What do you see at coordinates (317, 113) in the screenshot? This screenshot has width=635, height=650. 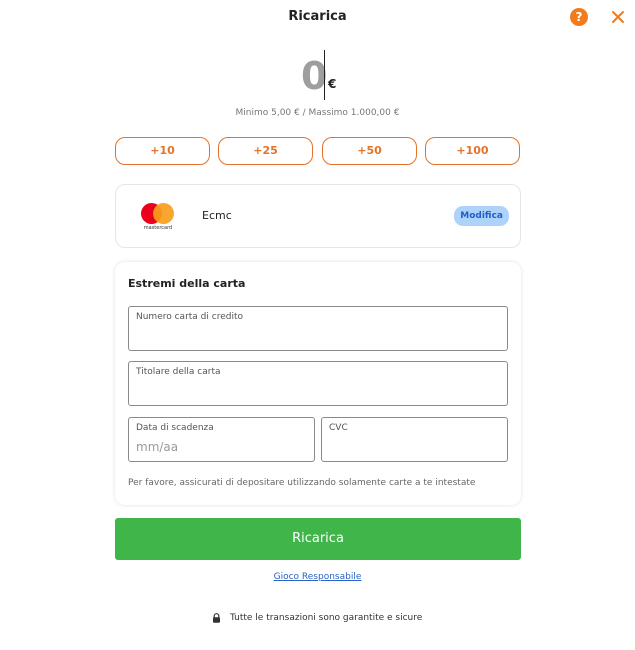 I see `amount-limits: Minimo 5,00 € / Massimo 1.000,00 €` at bounding box center [317, 113].